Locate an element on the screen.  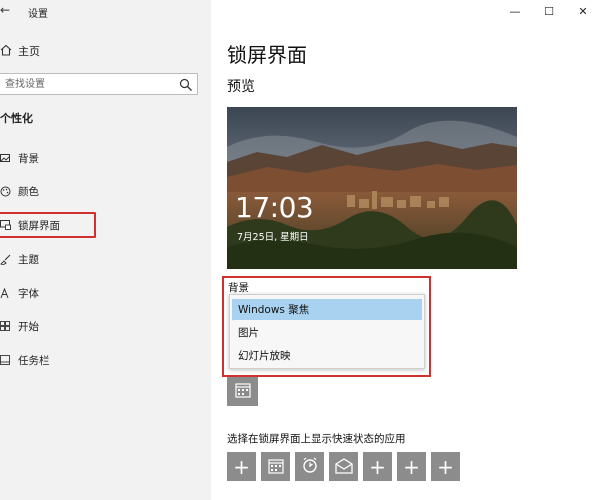
sidebar-item-label: 颜色 is located at coordinates (28, 191).